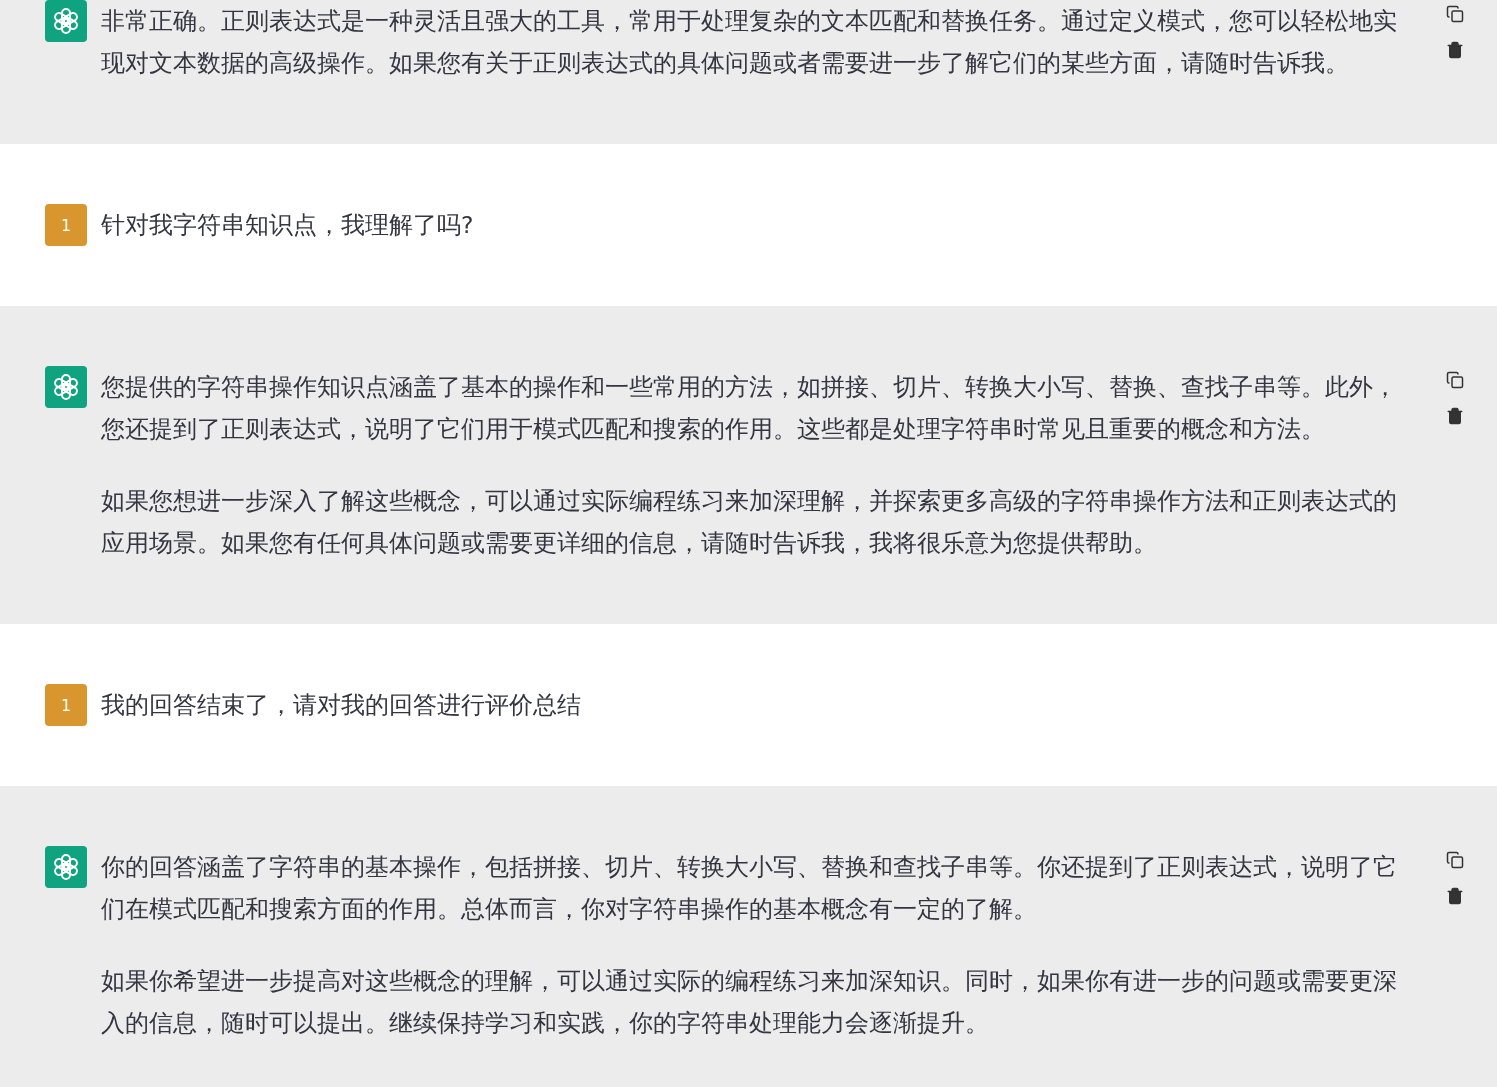 Image resolution: width=1497 pixels, height=1087 pixels. Describe the element at coordinates (341, 705) in the screenshot. I see `message-text: 我的回答结束了，请对我的回答进行评价总结` at that location.